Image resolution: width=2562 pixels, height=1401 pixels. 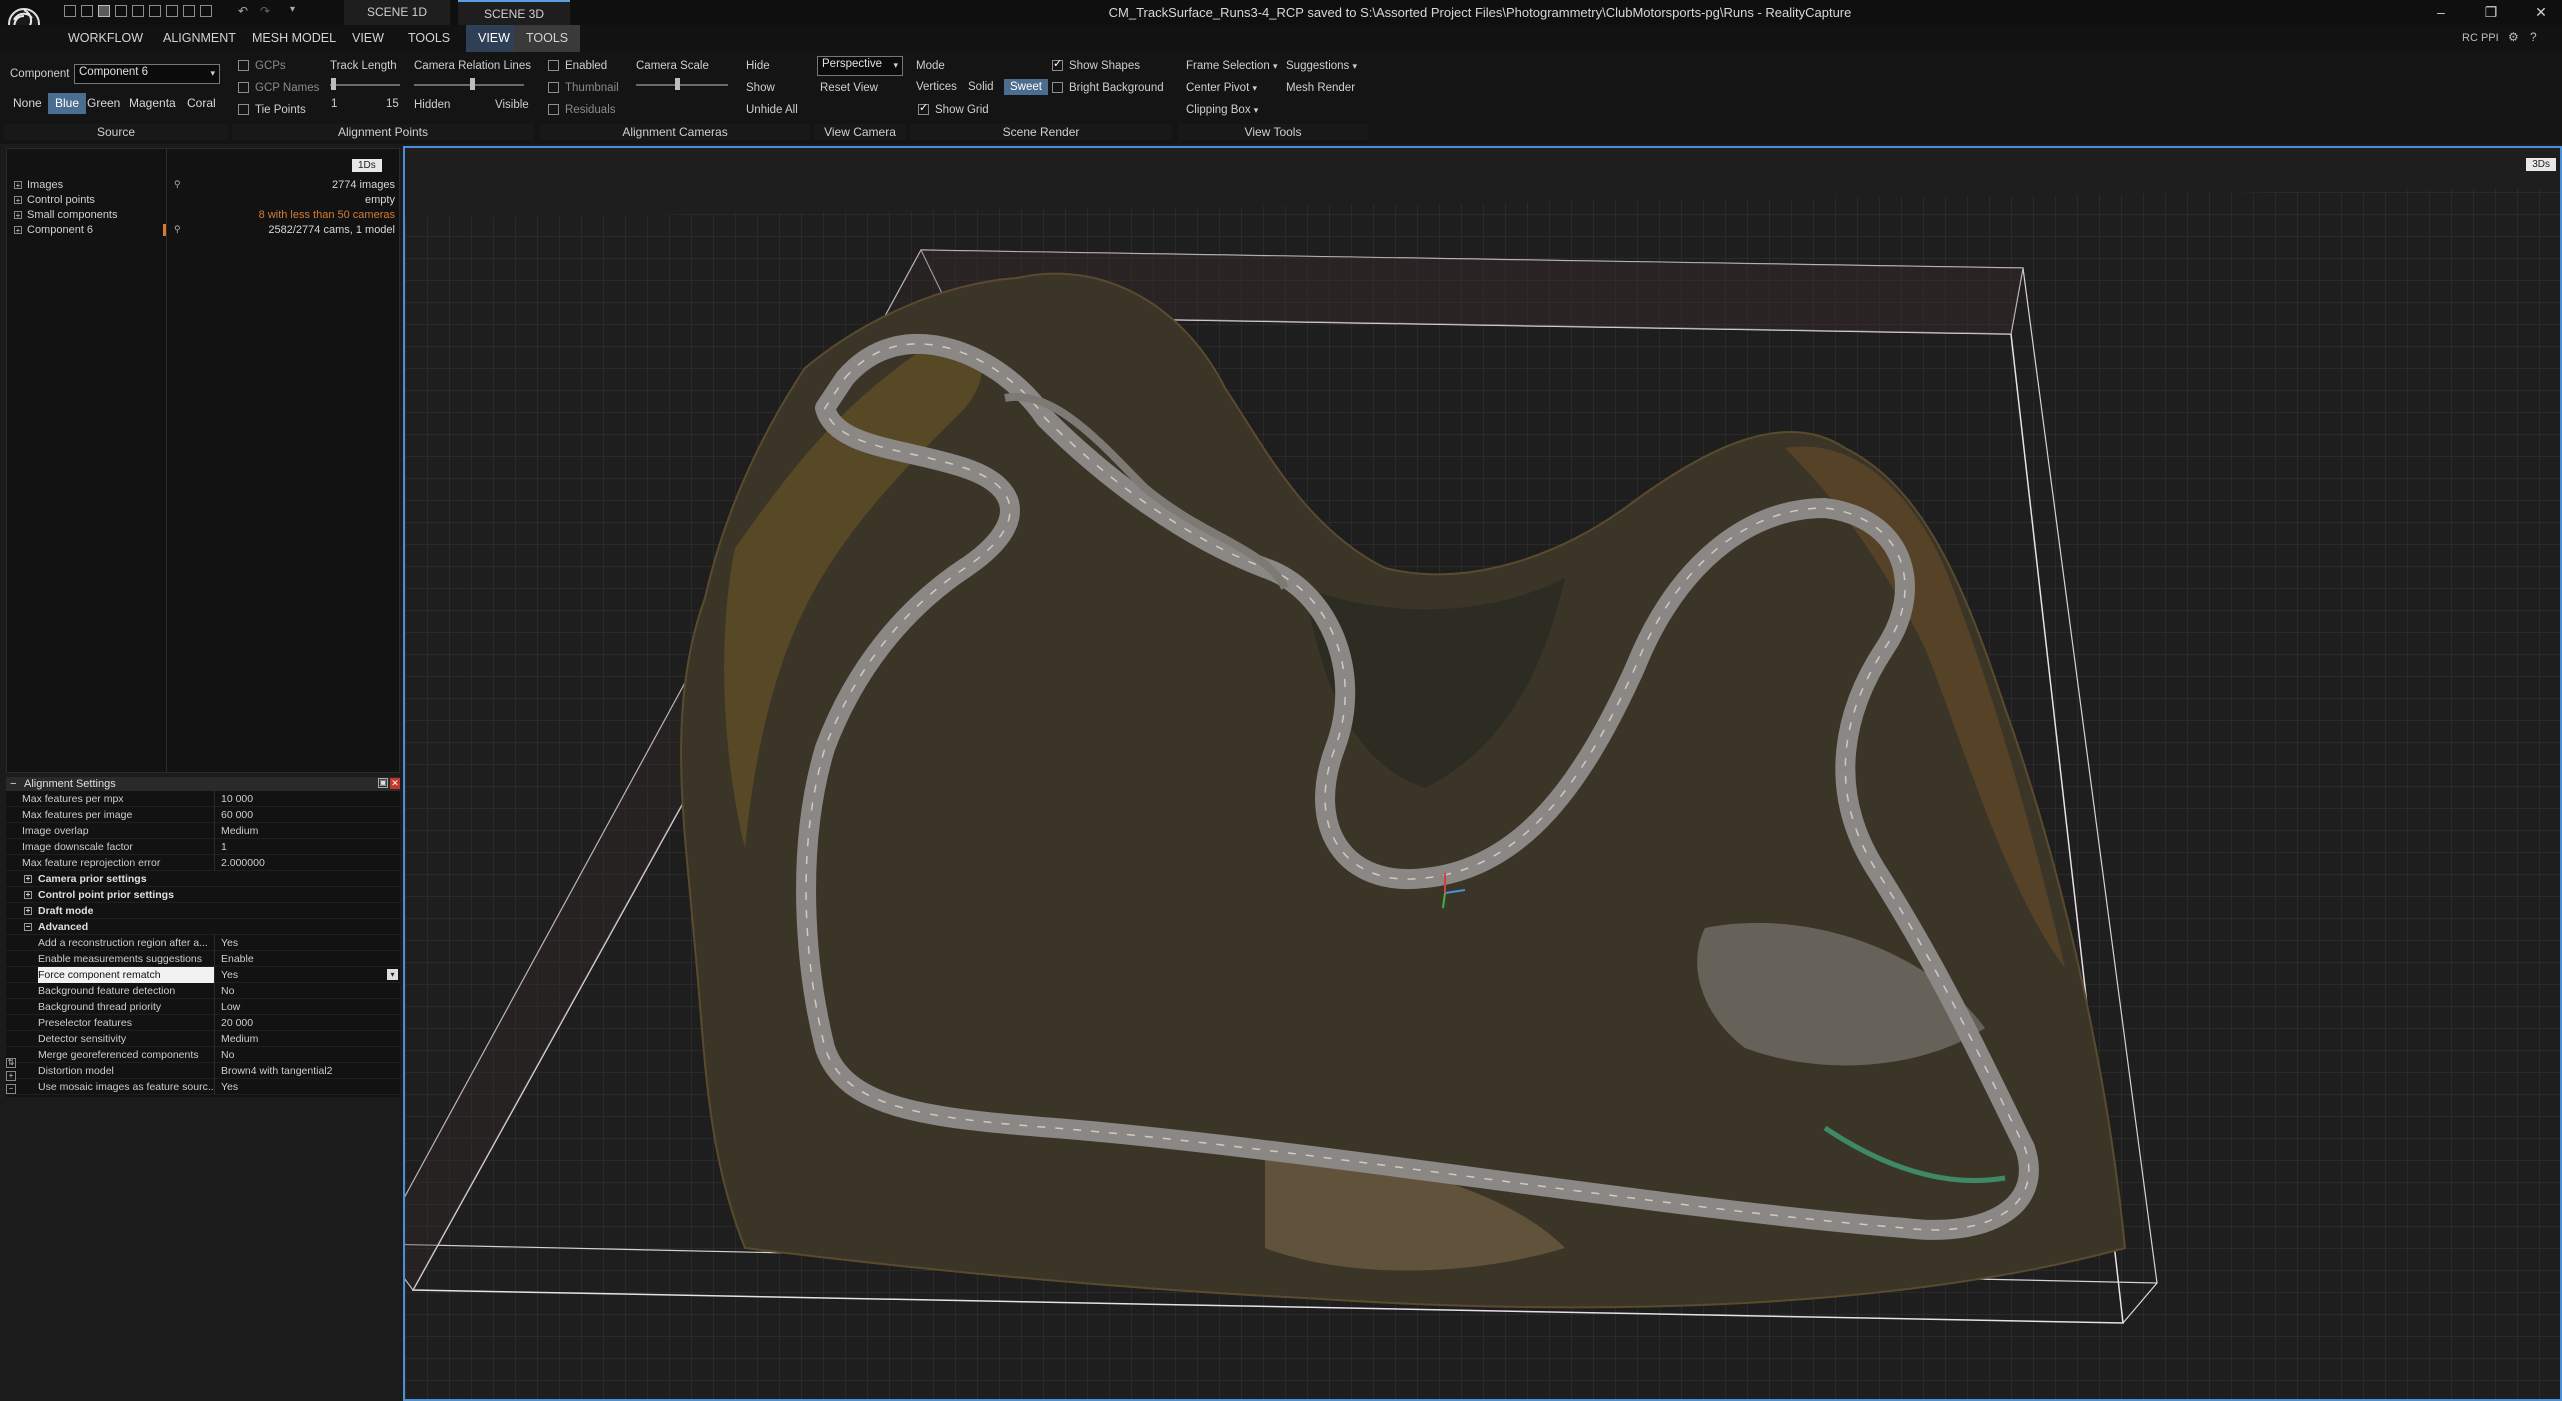 I want to click on settings-value: Brown4 with tangential2, so click(x=307, y=1071).